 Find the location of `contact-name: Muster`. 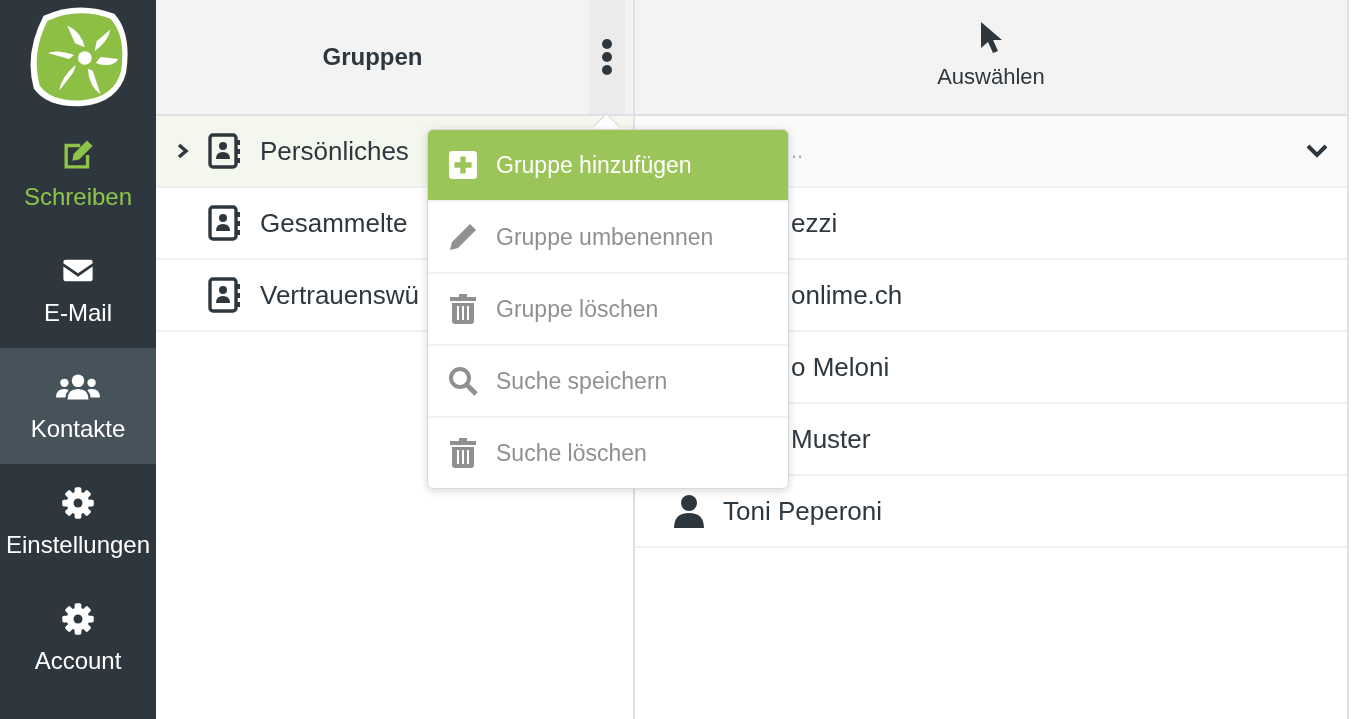

contact-name: Muster is located at coordinates (831, 439).